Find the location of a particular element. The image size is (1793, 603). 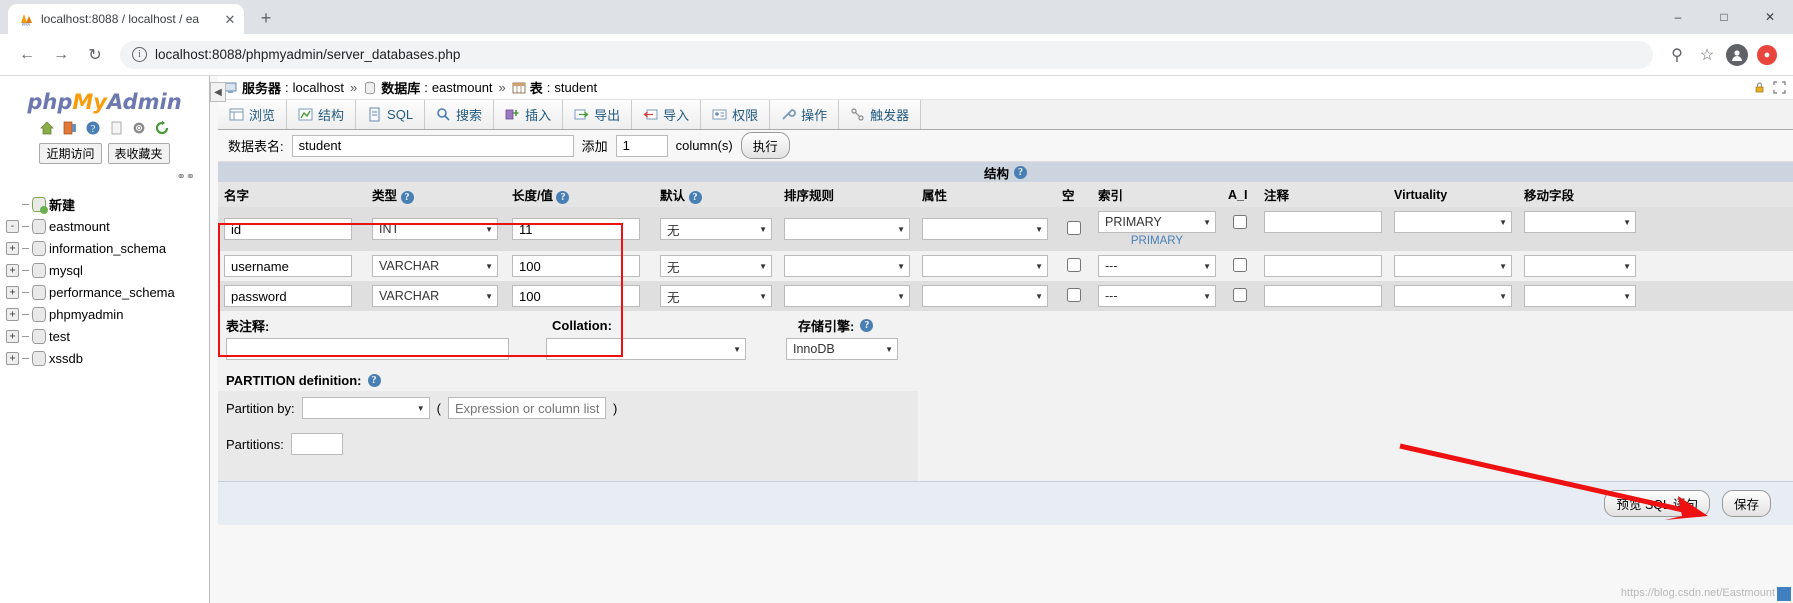

reload-icon is located at coordinates (162, 128).